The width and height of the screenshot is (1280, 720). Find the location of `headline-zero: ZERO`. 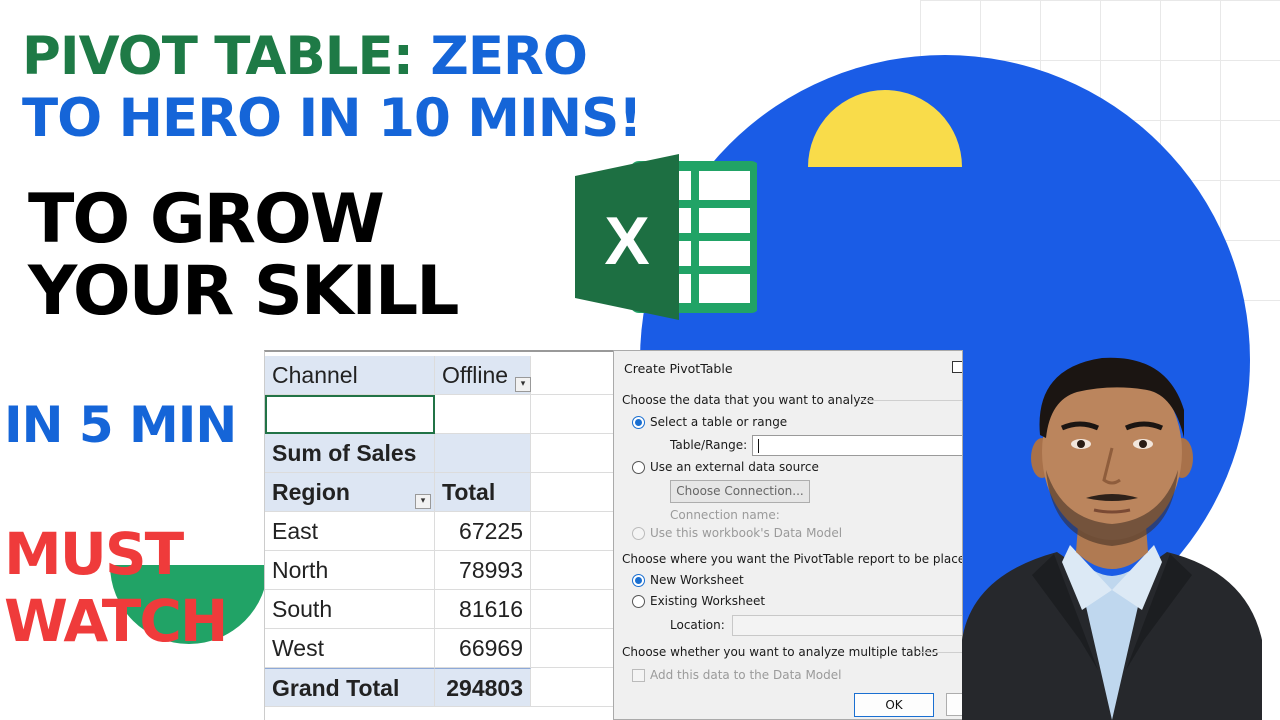

headline-zero: ZERO is located at coordinates (509, 56).